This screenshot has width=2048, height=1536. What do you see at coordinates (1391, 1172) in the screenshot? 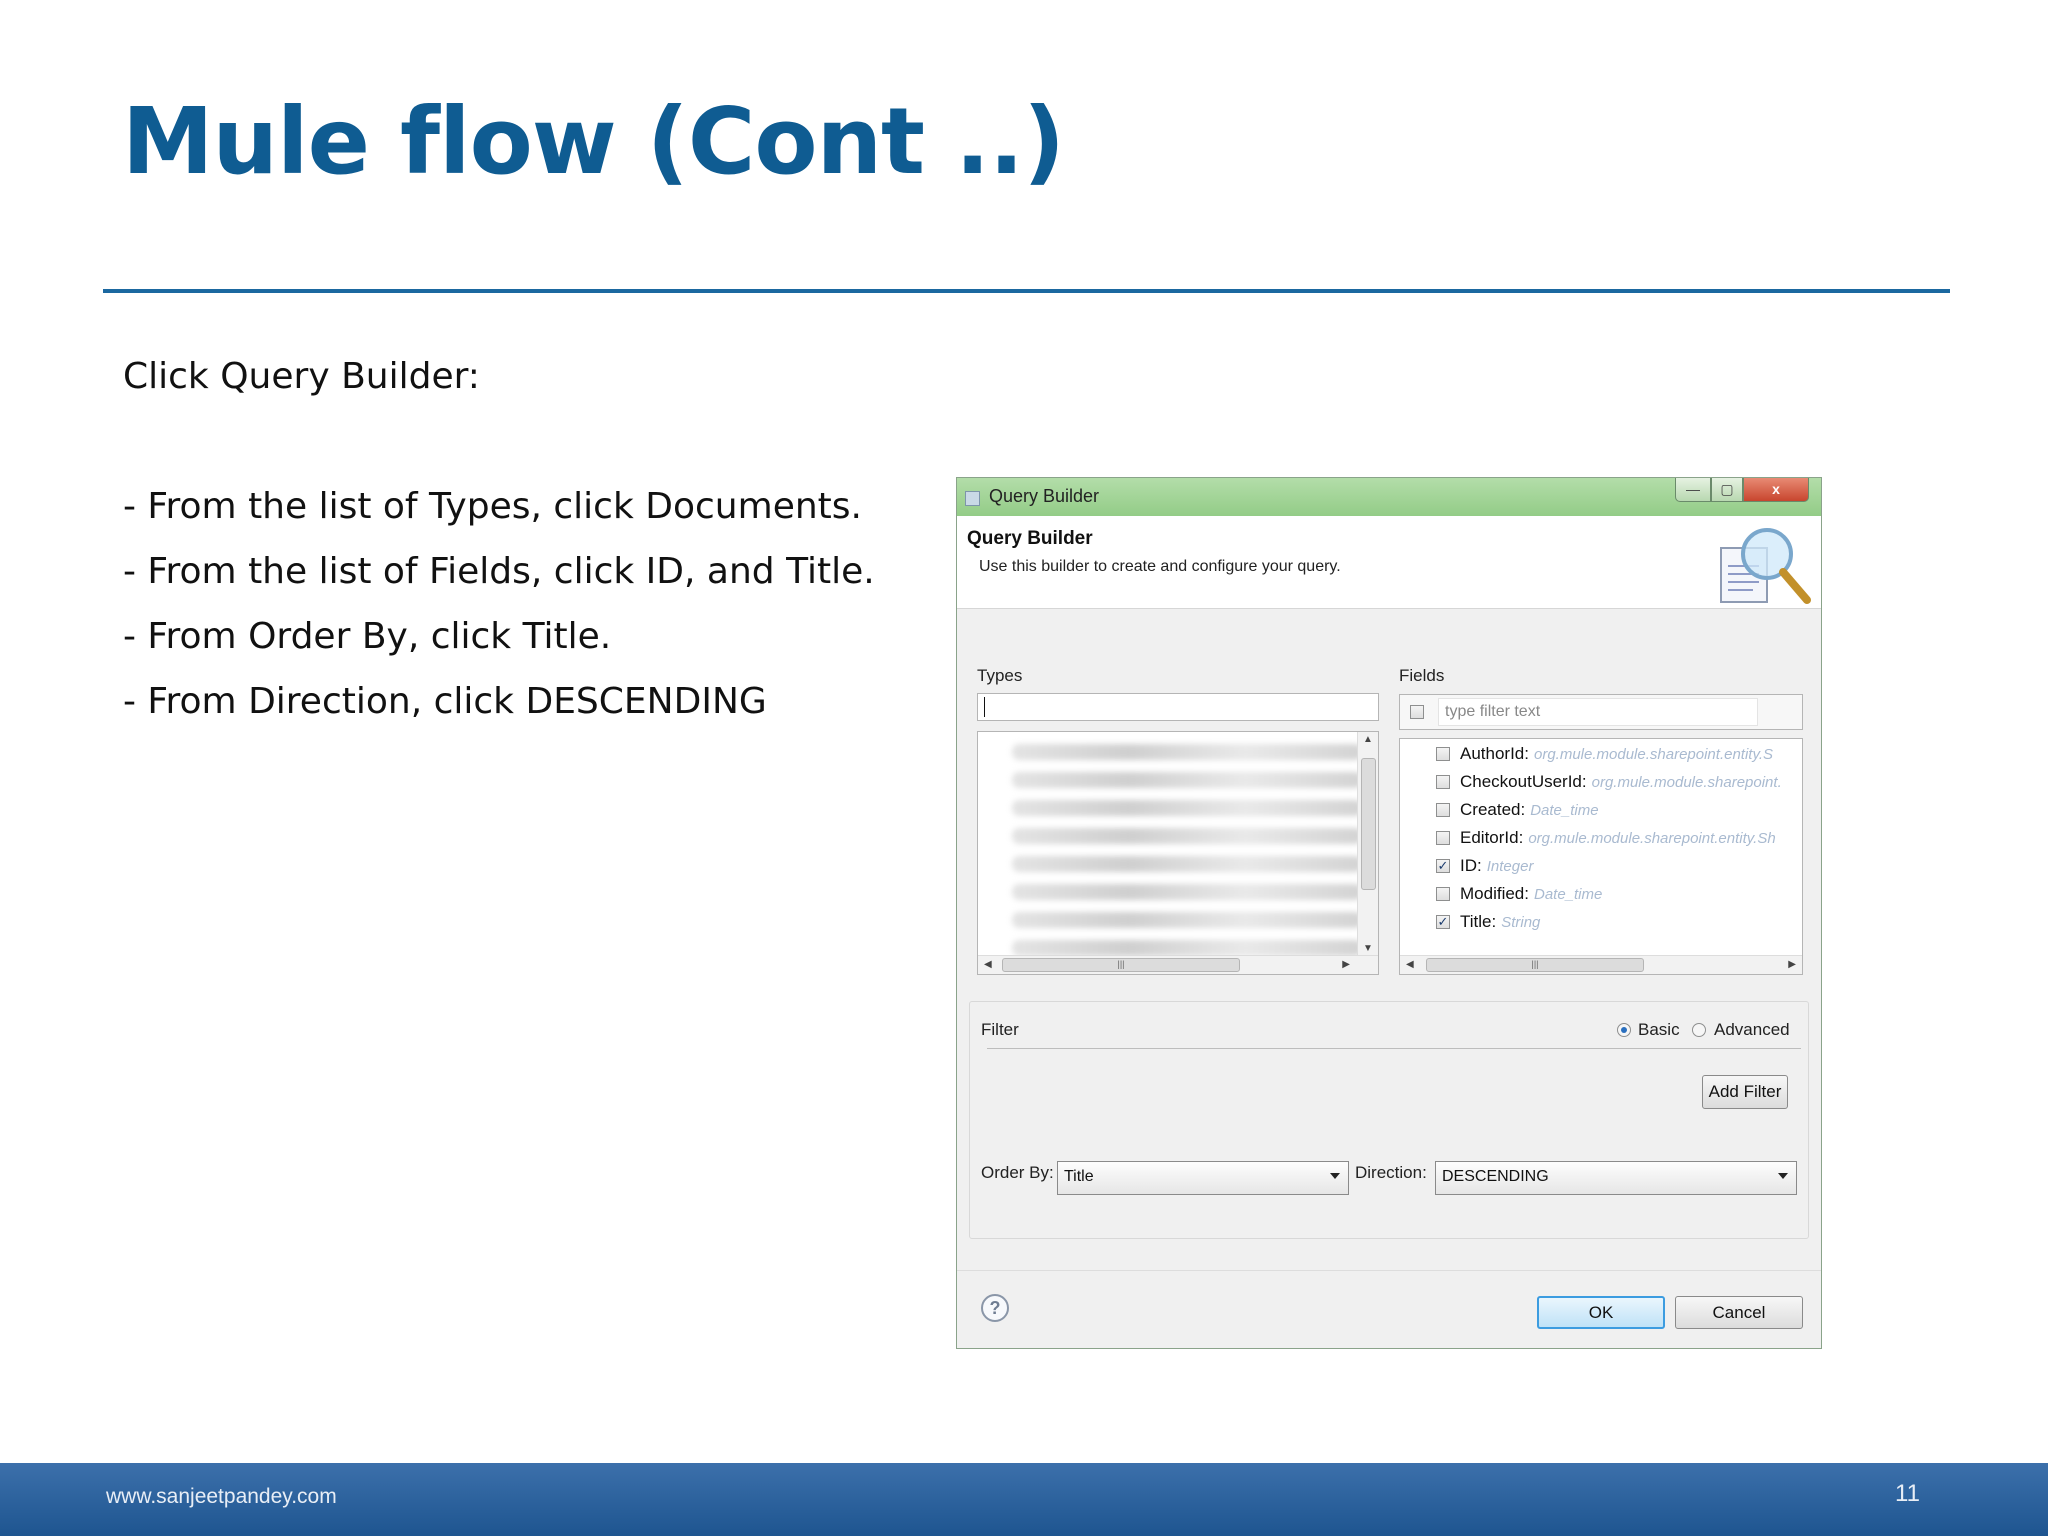
I see `direction-label: Direction:` at bounding box center [1391, 1172].